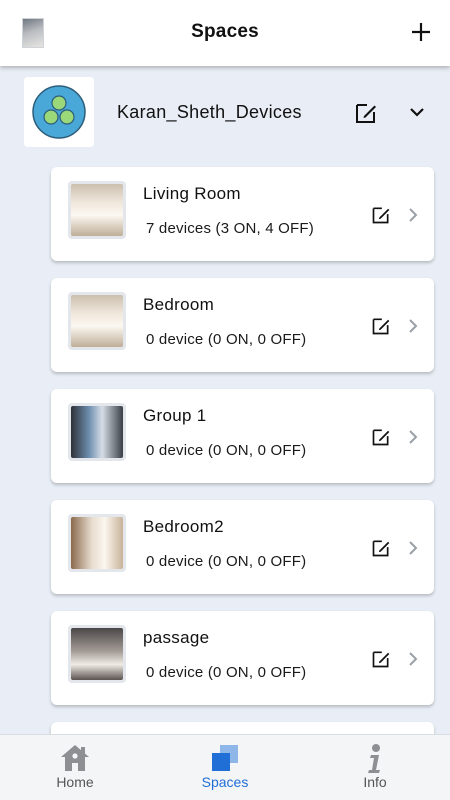 This screenshot has width=450, height=800. Describe the element at coordinates (192, 193) in the screenshot. I see `space-name: Living Room` at that location.